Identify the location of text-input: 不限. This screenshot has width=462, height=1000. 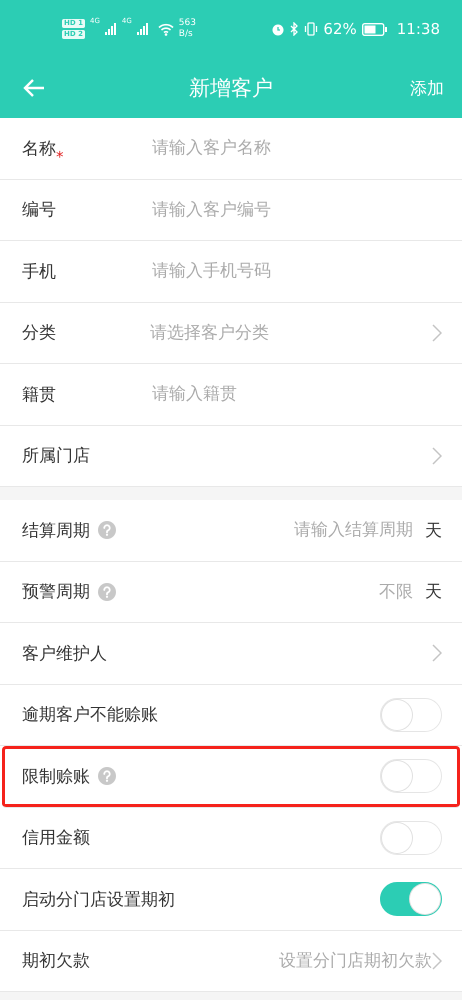
(270, 591).